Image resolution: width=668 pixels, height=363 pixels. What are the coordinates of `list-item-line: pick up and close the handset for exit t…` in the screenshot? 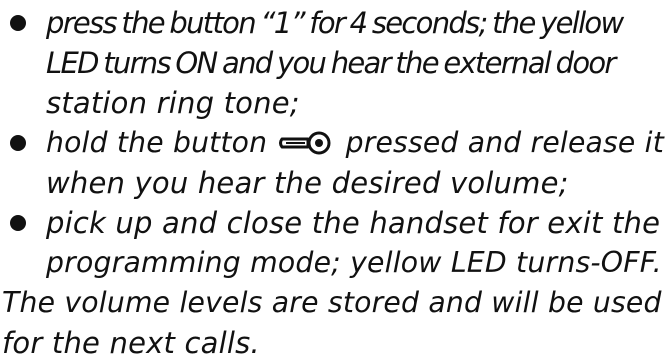 It's located at (353, 223).